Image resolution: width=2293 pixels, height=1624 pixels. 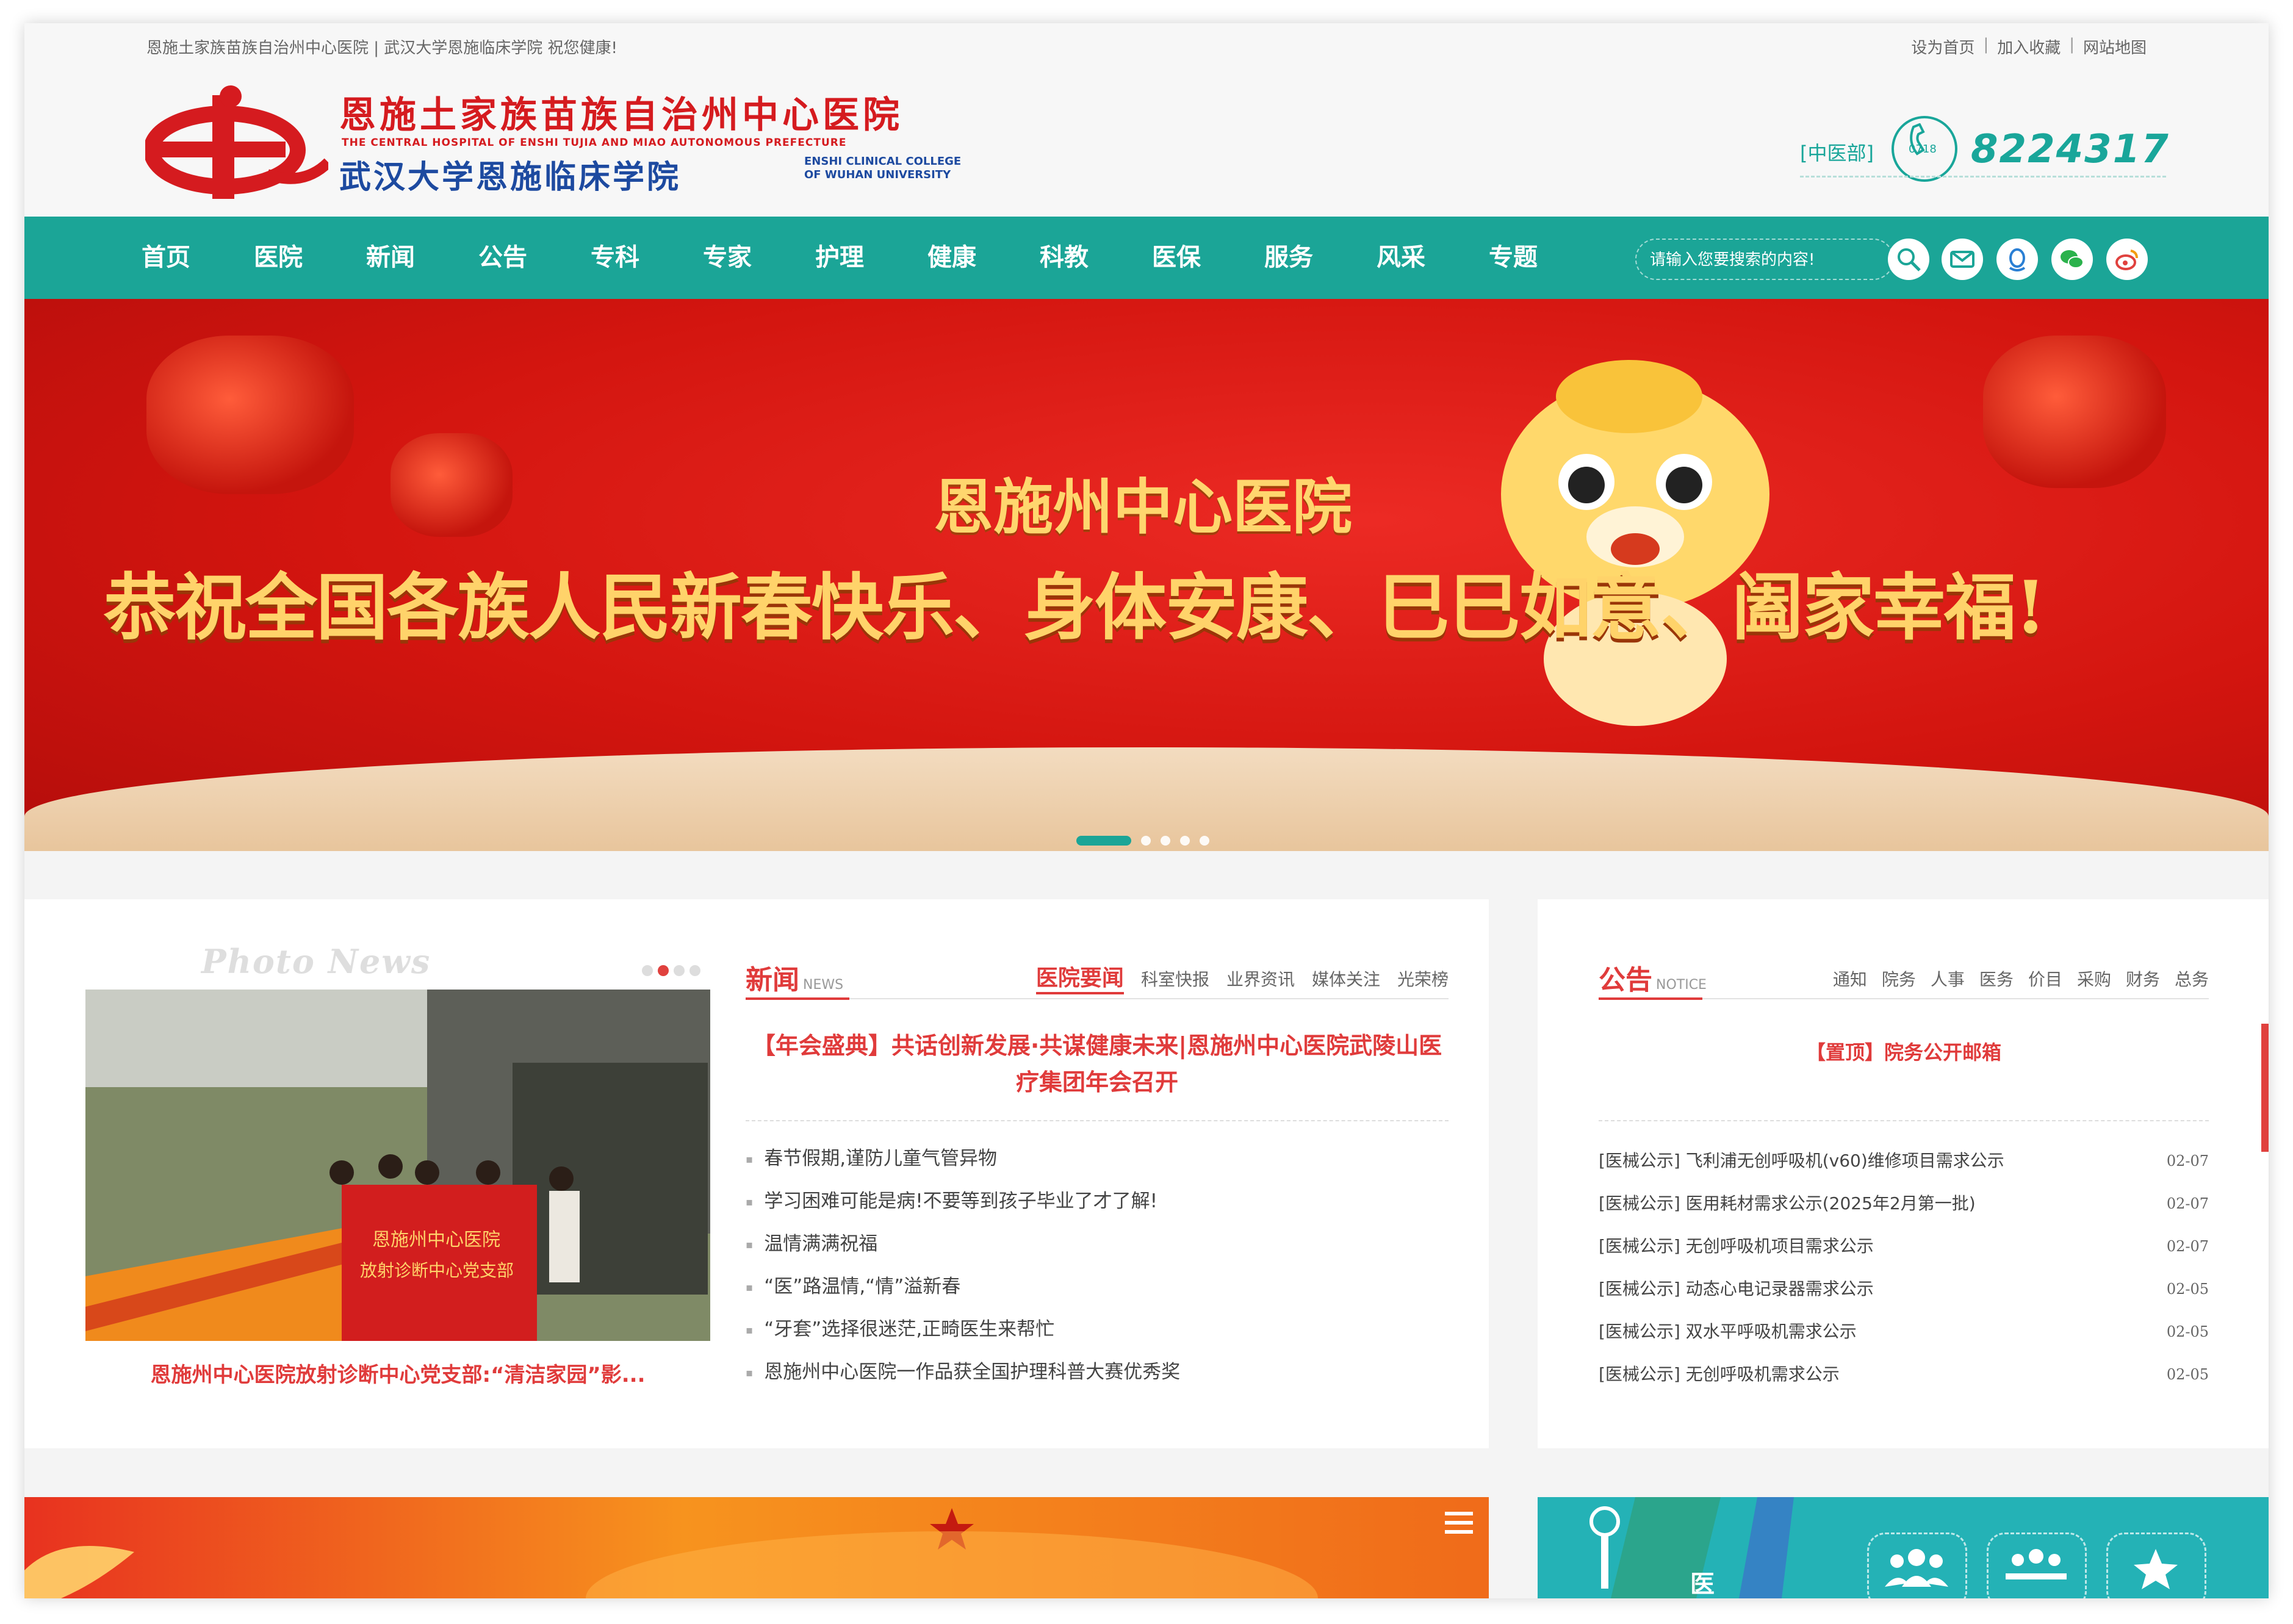 I want to click on news-item: 春节假期,谨防儿童气管异物, so click(x=1096, y=1158).